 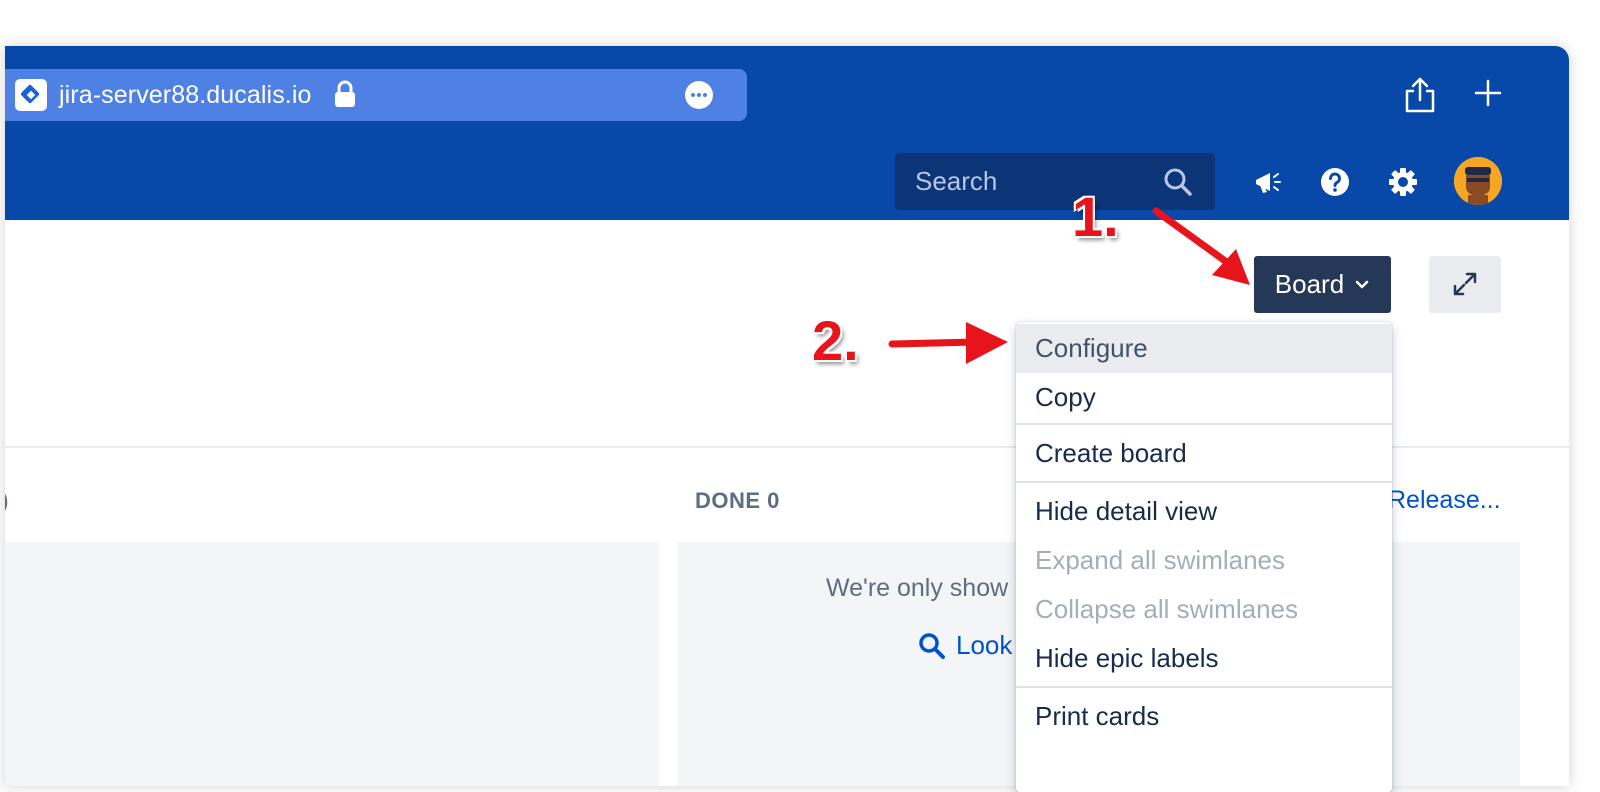 What do you see at coordinates (1204, 716) in the screenshot?
I see `menu-item-print-cards: Print cards` at bounding box center [1204, 716].